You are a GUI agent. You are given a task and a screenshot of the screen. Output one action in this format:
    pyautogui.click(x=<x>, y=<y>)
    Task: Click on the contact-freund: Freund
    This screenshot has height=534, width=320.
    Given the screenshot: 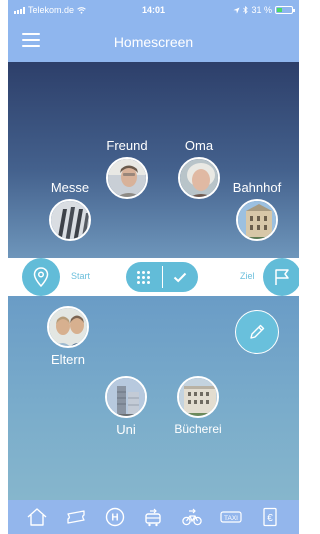 What is the action you would take?
    pyautogui.click(x=127, y=168)
    